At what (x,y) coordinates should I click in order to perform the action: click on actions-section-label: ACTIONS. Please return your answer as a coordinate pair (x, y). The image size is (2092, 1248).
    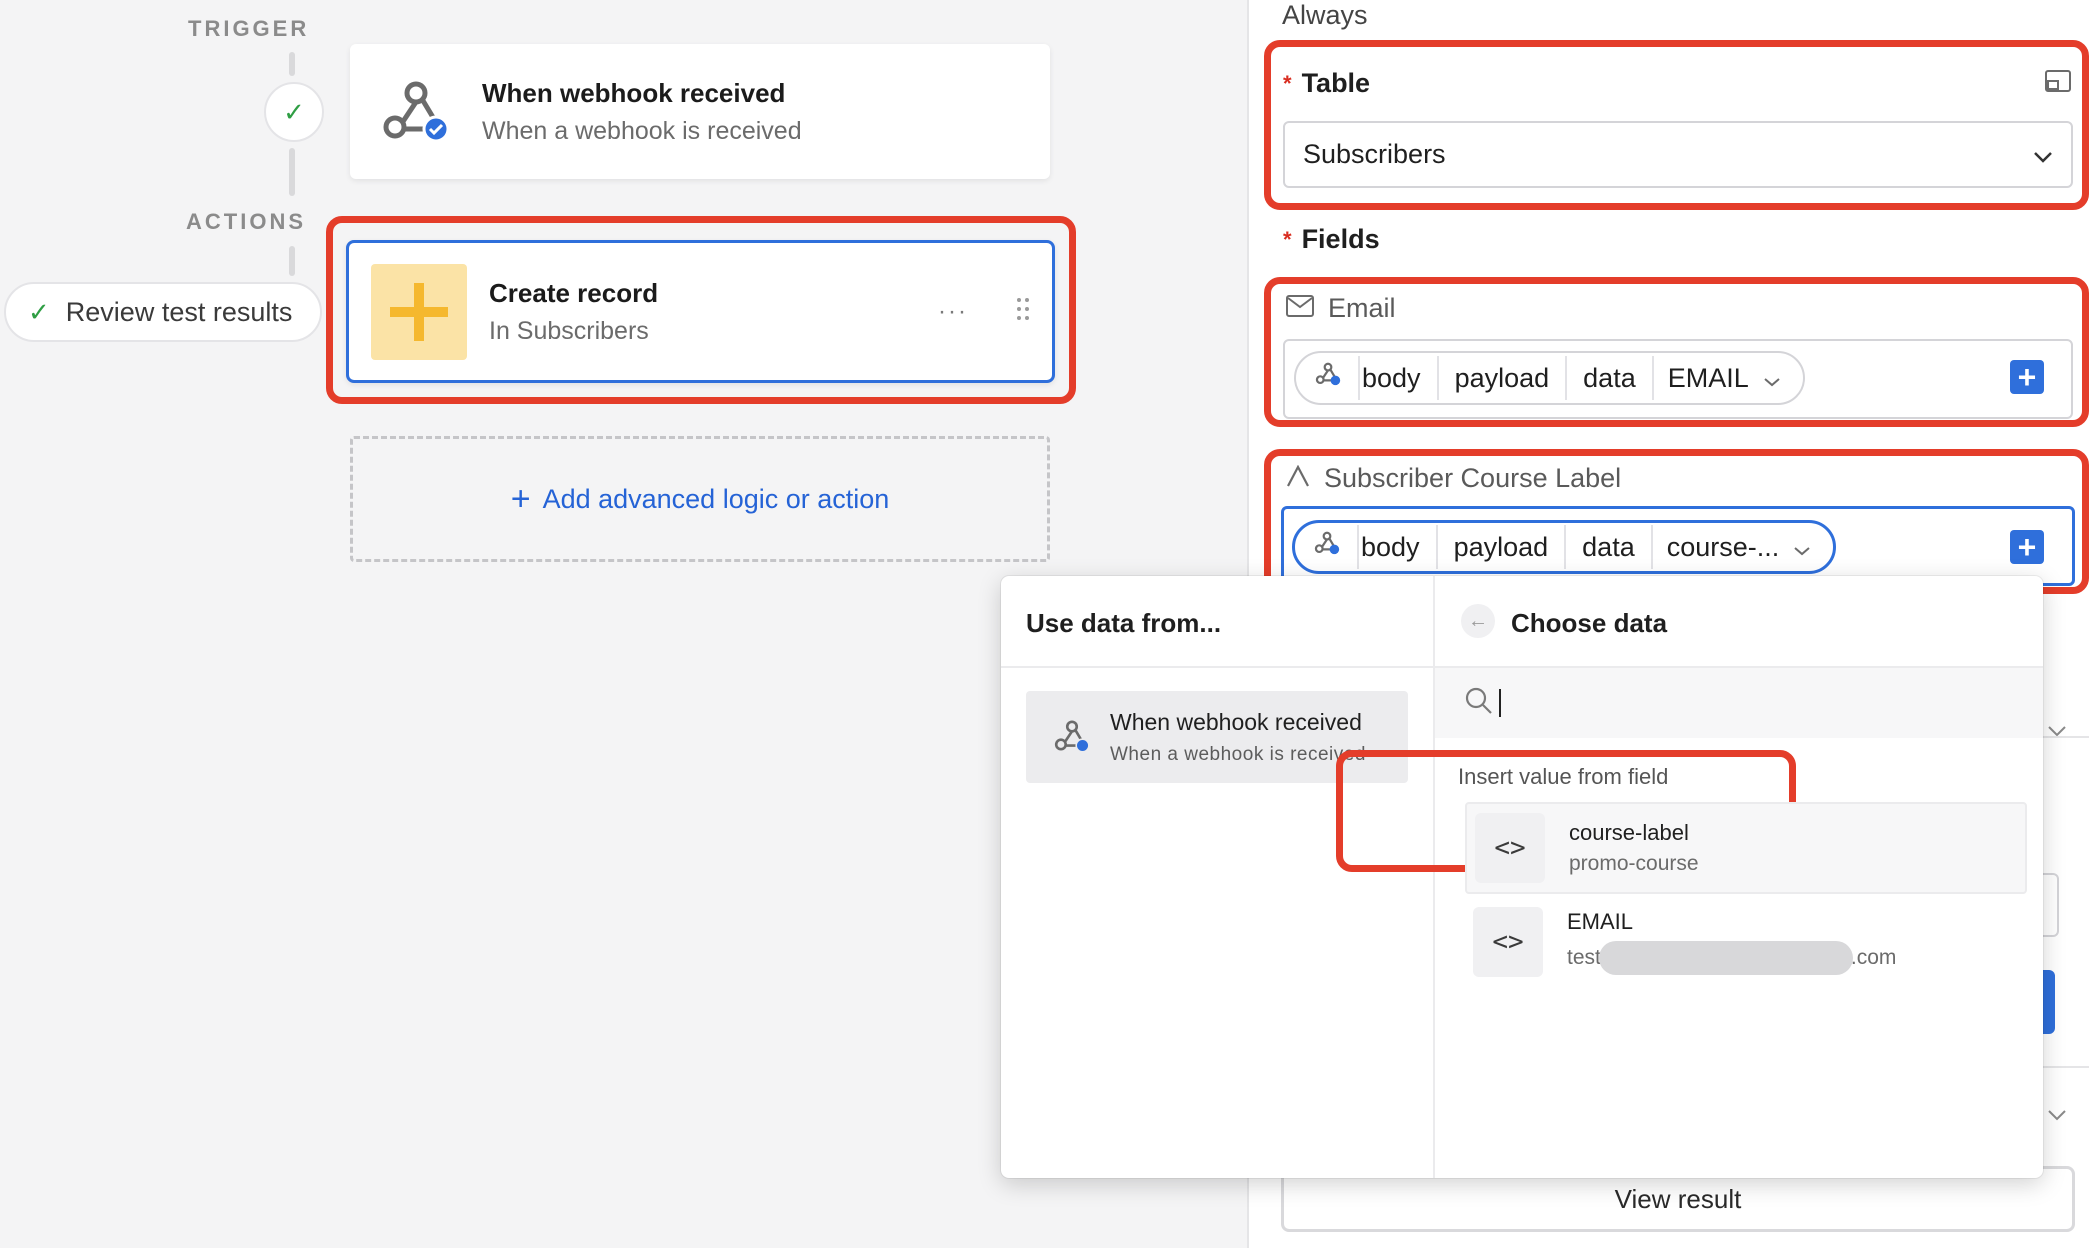
    Looking at the image, I should click on (246, 221).